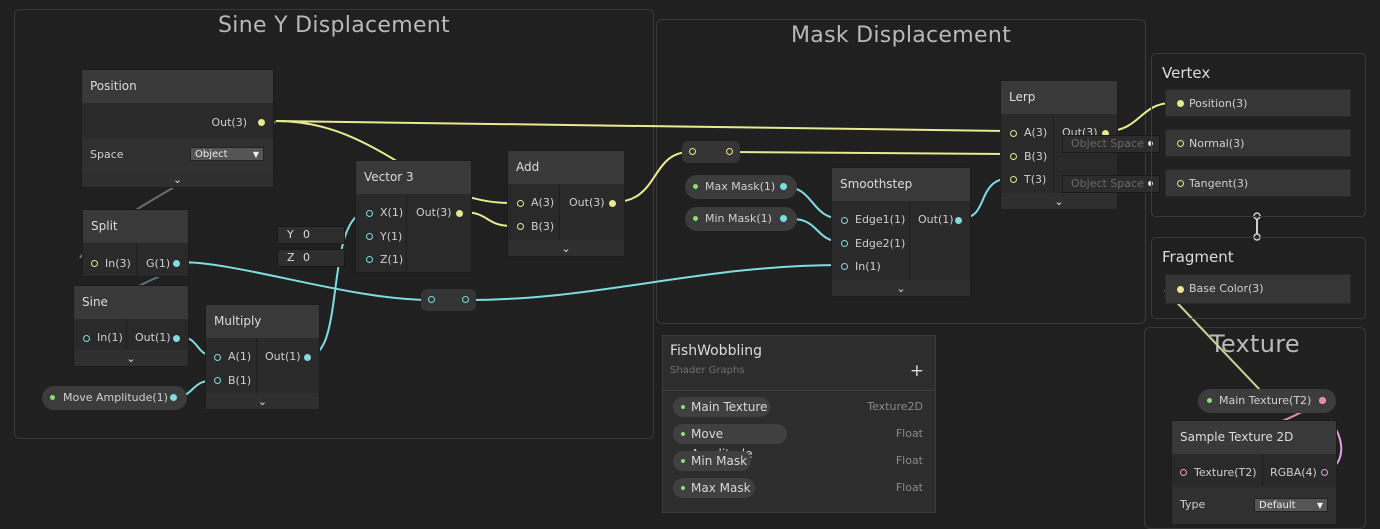 This screenshot has height=529, width=1380. What do you see at coordinates (901, 184) in the screenshot?
I see `node-title: Smoothstep` at bounding box center [901, 184].